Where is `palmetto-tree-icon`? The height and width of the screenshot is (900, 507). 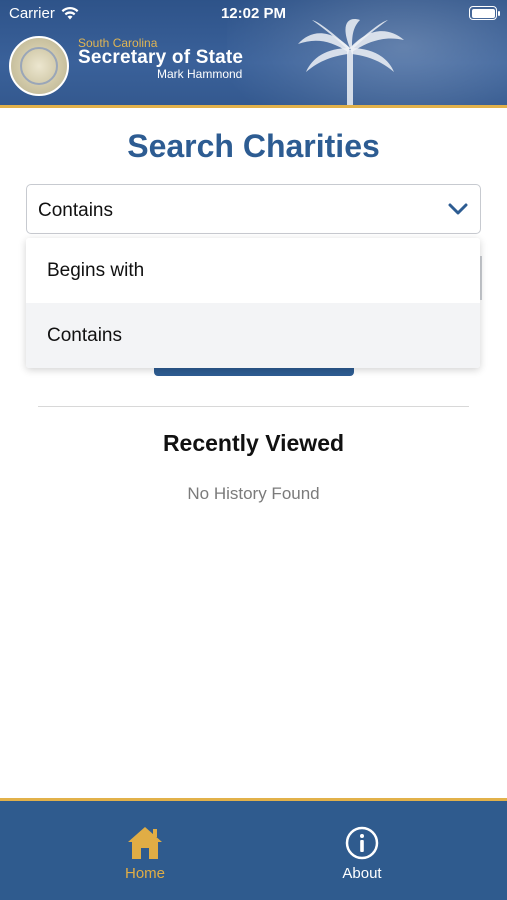 palmetto-tree-icon is located at coordinates (351, 62).